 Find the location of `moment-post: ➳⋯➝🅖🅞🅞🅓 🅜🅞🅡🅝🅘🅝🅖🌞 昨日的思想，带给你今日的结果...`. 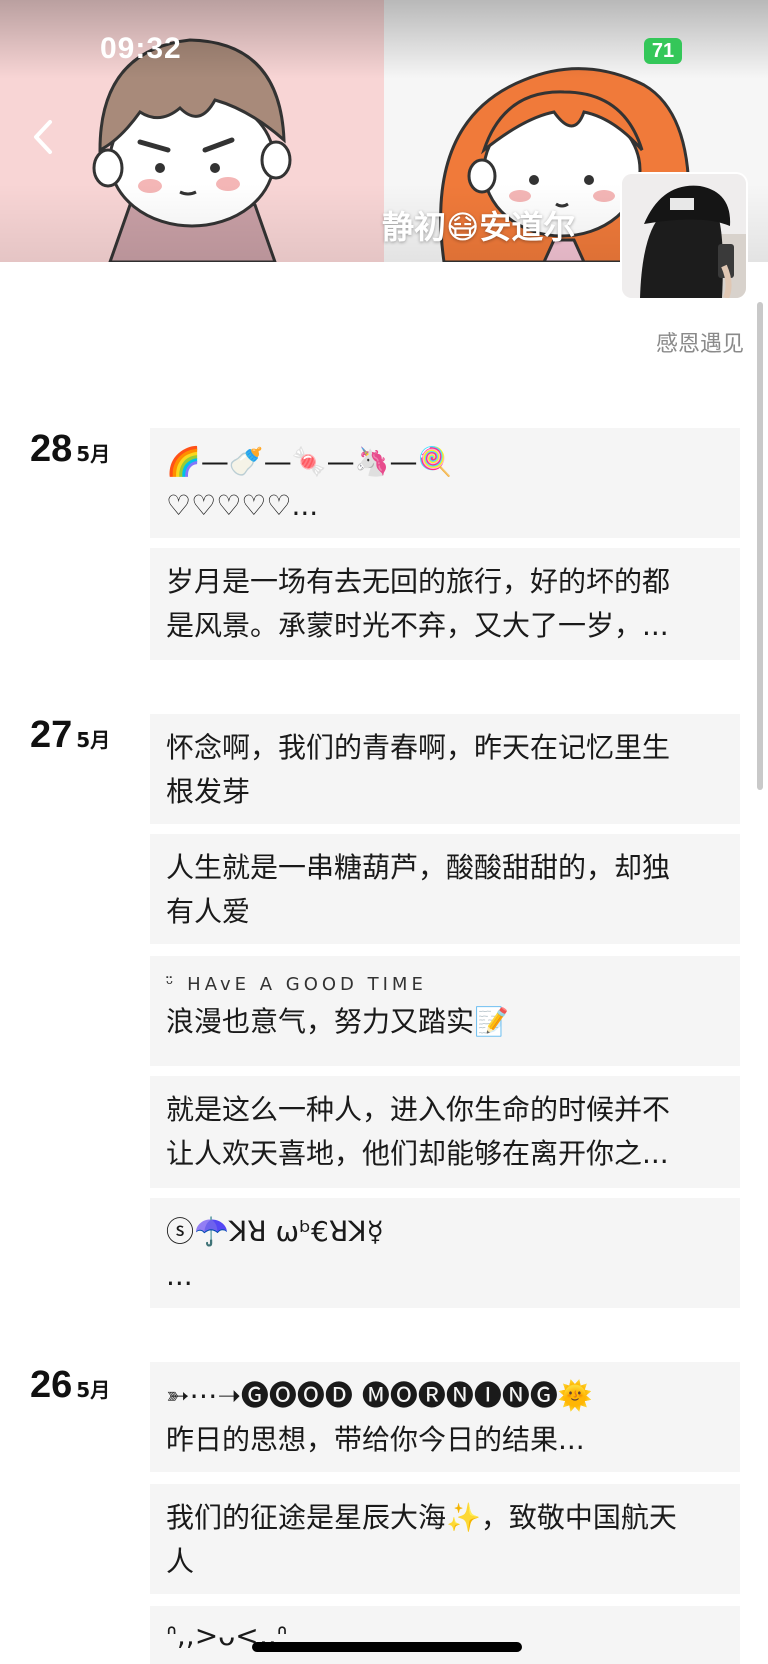

moment-post: ➳⋯➝🅖🅞🅞🅓 🅜🅞🅡🅝🅘🅝🅖🌞 昨日的思想，带给你今日的结果... is located at coordinates (445, 1417).